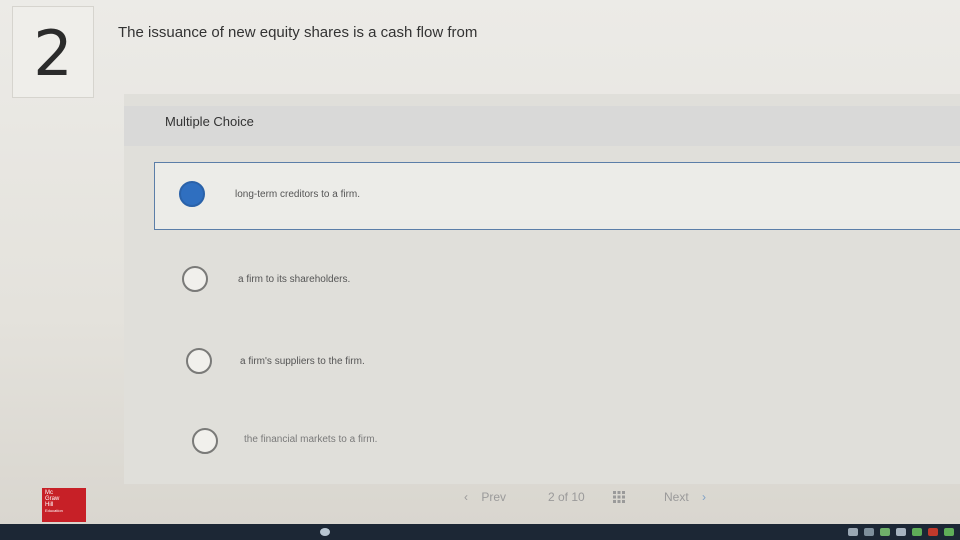  What do you see at coordinates (209, 121) in the screenshot?
I see `multiple-choice-title: Multiple Choice` at bounding box center [209, 121].